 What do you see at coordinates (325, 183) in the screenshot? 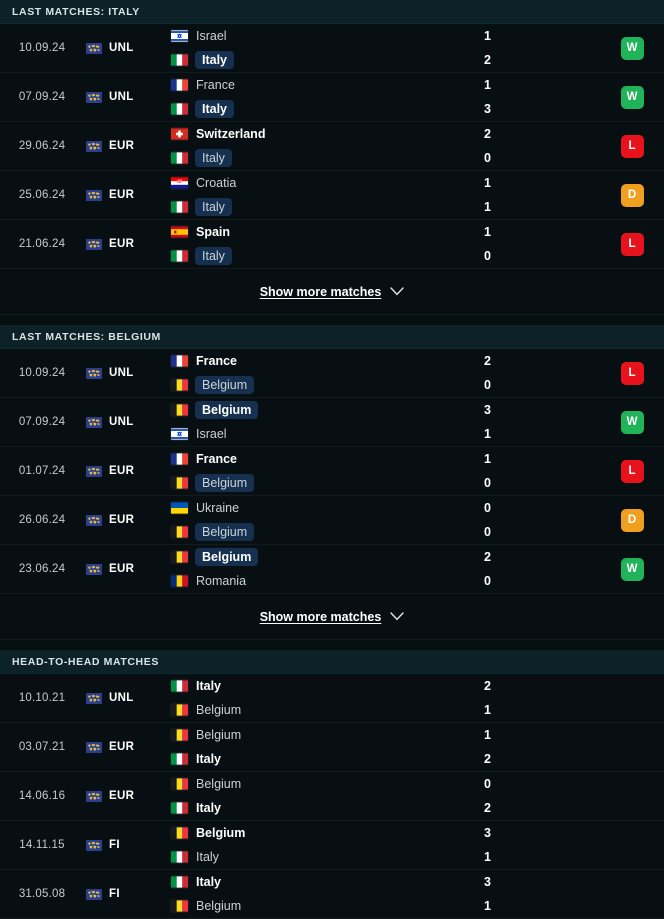
I see `home-team-row: Croatia` at bounding box center [325, 183].